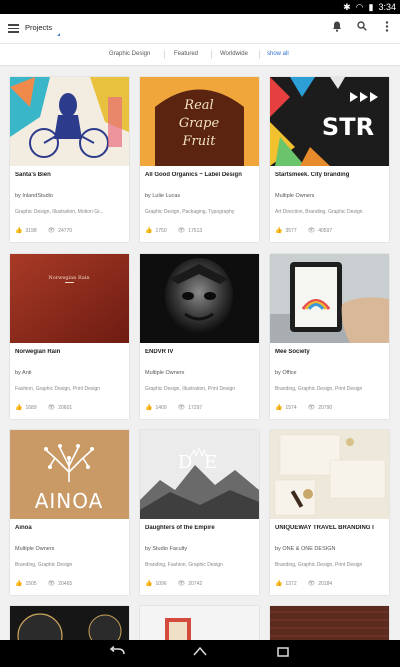  Describe the element at coordinates (348, 127) in the screenshot. I see `svg-text: STR` at that location.